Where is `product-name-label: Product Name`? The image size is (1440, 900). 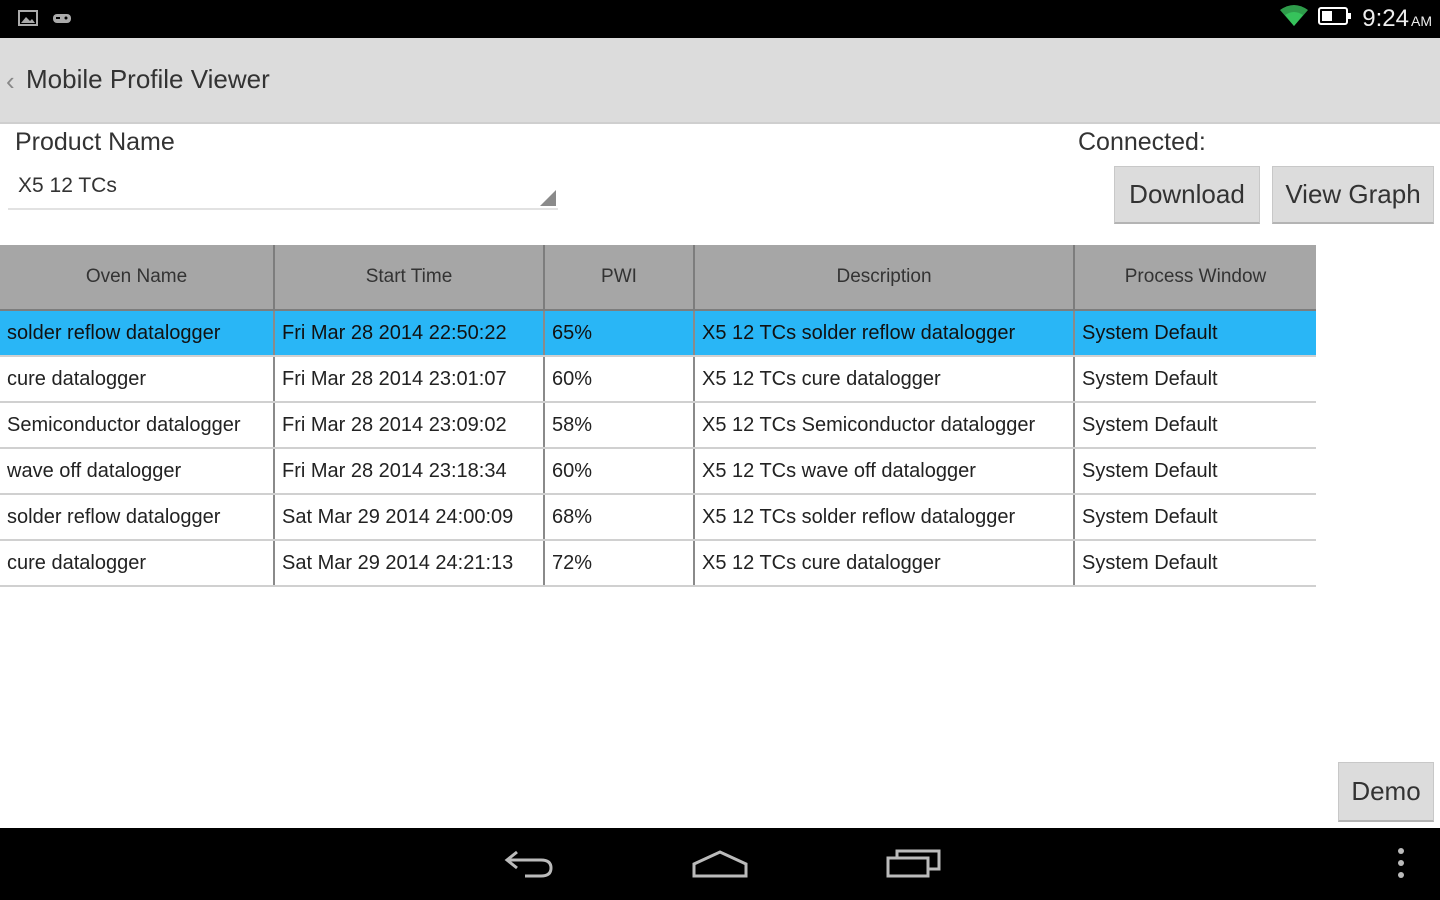 product-name-label: Product Name is located at coordinates (95, 142).